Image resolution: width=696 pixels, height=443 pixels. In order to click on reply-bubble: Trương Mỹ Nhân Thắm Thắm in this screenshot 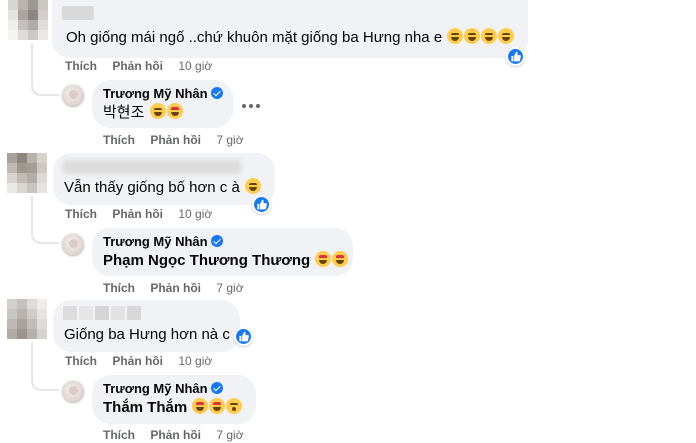, I will do `click(174, 399)`.